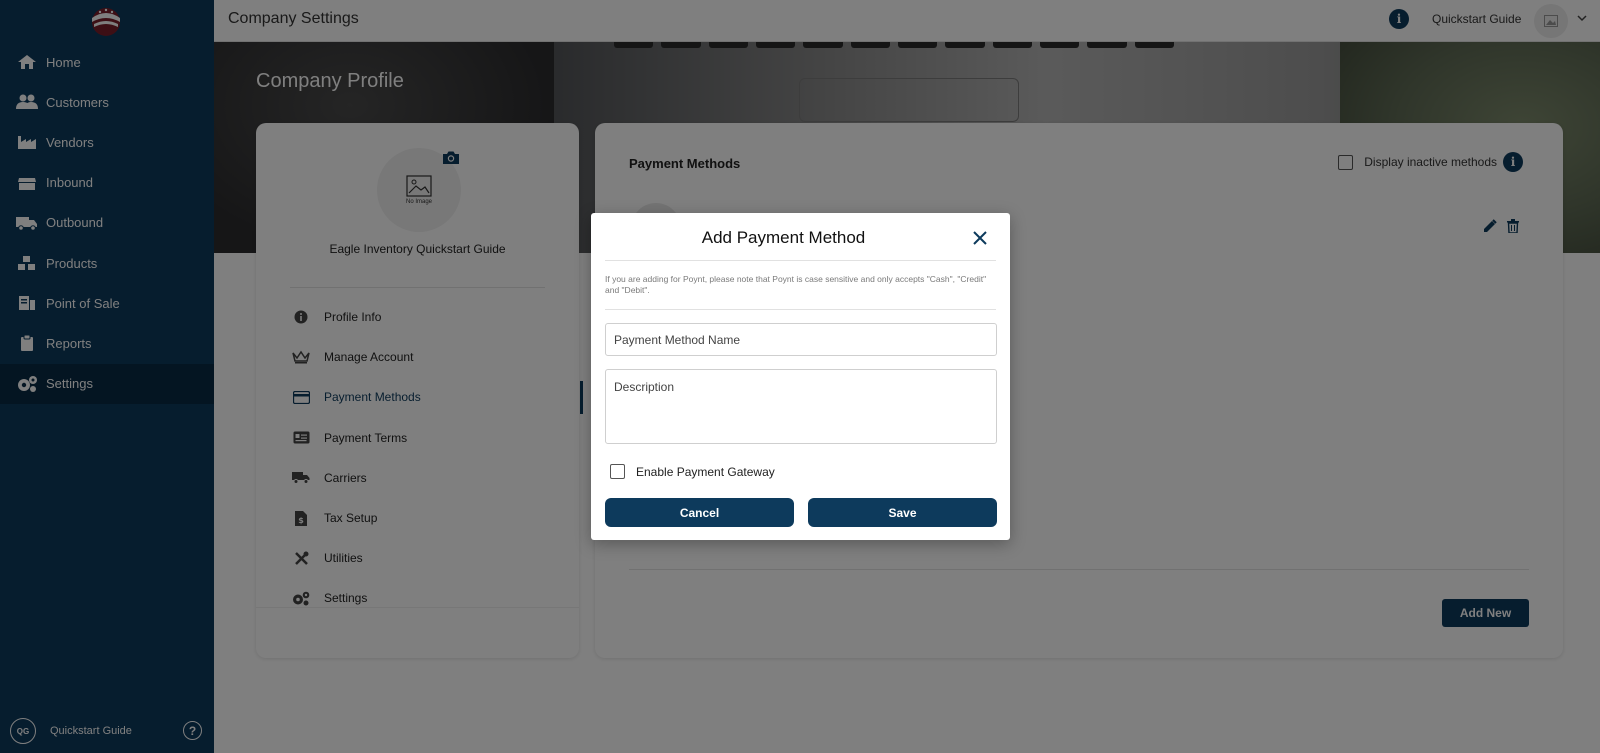 Image resolution: width=1600 pixels, height=753 pixels. Describe the element at coordinates (705, 471) in the screenshot. I see `enable-gateway-label: Enable Payment Gateway` at that location.